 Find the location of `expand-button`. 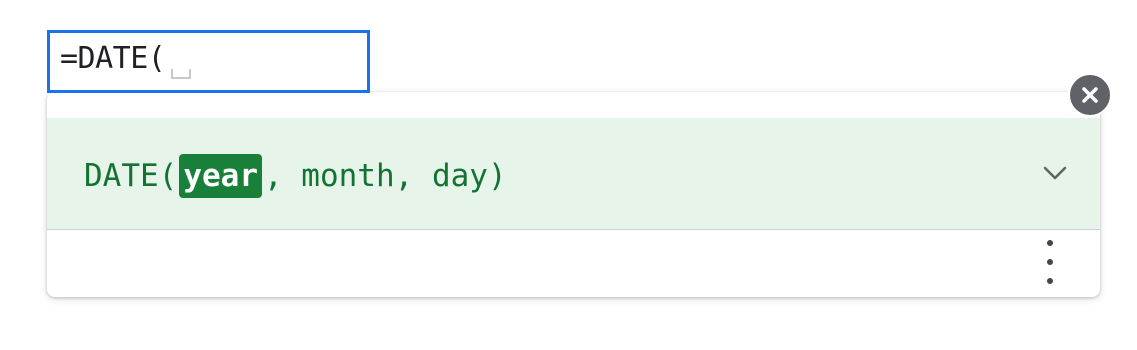

expand-button is located at coordinates (1055, 173).